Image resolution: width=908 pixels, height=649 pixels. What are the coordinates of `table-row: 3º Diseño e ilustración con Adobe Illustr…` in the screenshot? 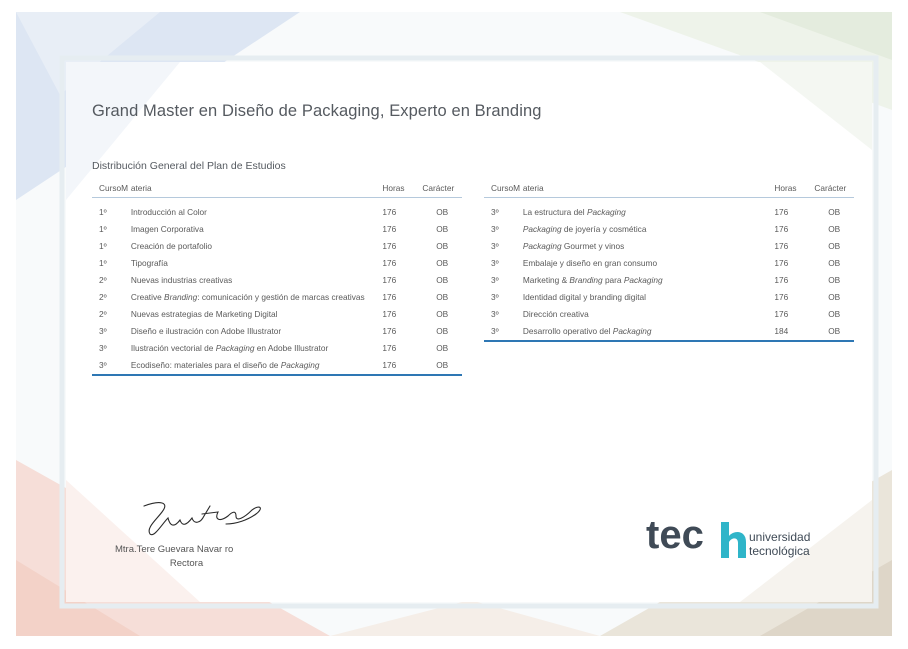 It's located at (277, 331).